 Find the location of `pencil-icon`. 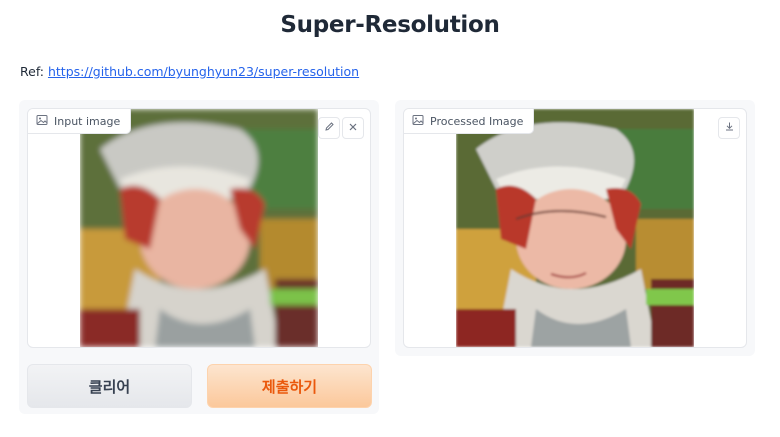

pencil-icon is located at coordinates (329, 128).